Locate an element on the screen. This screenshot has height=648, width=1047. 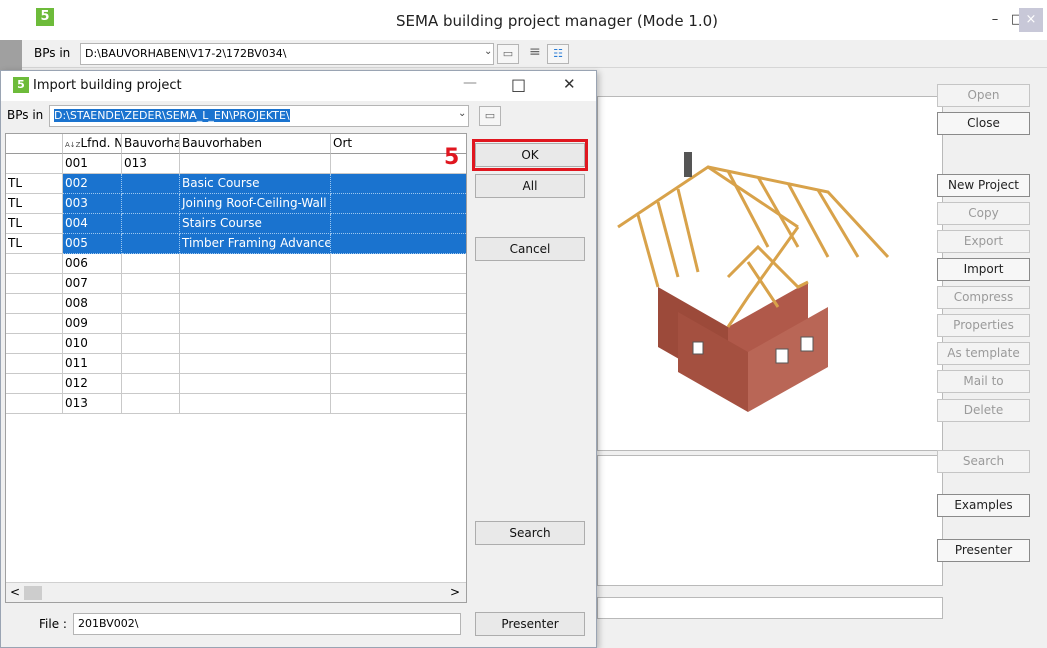
compress-button: Compress is located at coordinates (983, 297).